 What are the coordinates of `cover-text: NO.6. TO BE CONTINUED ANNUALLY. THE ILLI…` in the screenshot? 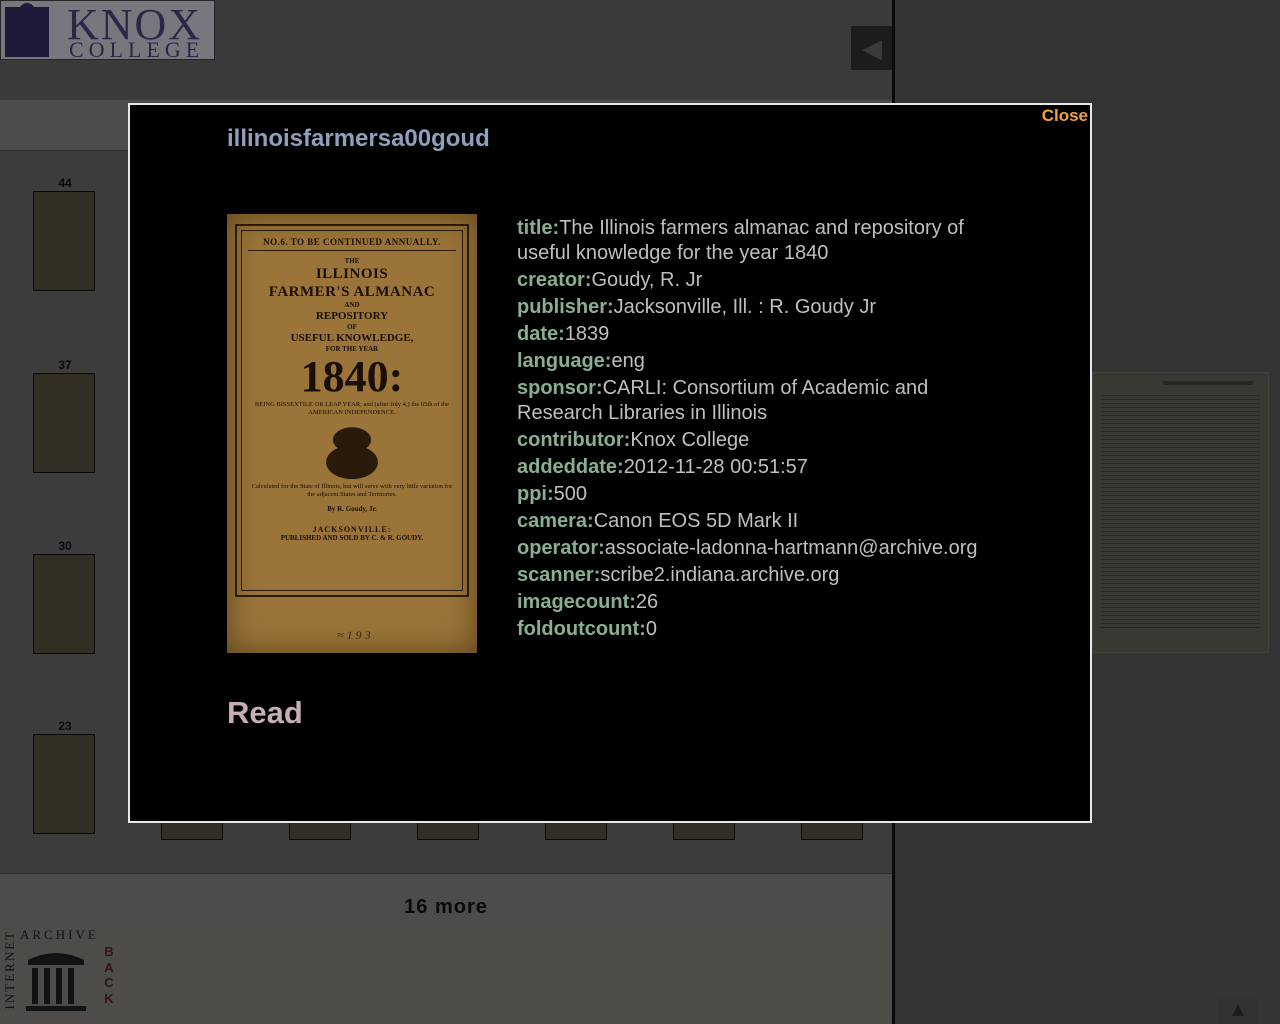 It's located at (352, 410).